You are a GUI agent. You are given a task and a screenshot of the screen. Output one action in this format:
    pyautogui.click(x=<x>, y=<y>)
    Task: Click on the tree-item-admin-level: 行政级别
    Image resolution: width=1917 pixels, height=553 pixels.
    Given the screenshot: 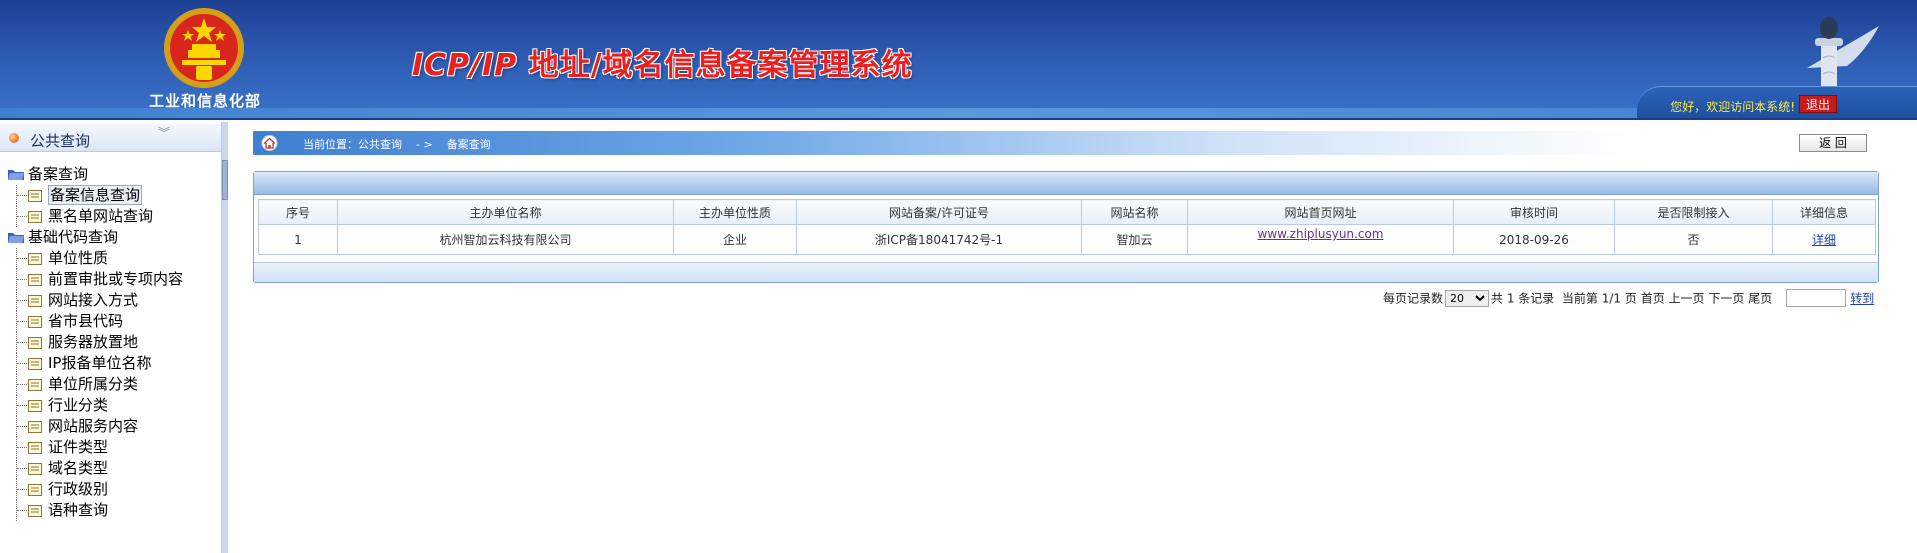 What is the action you would take?
    pyautogui.click(x=110, y=489)
    